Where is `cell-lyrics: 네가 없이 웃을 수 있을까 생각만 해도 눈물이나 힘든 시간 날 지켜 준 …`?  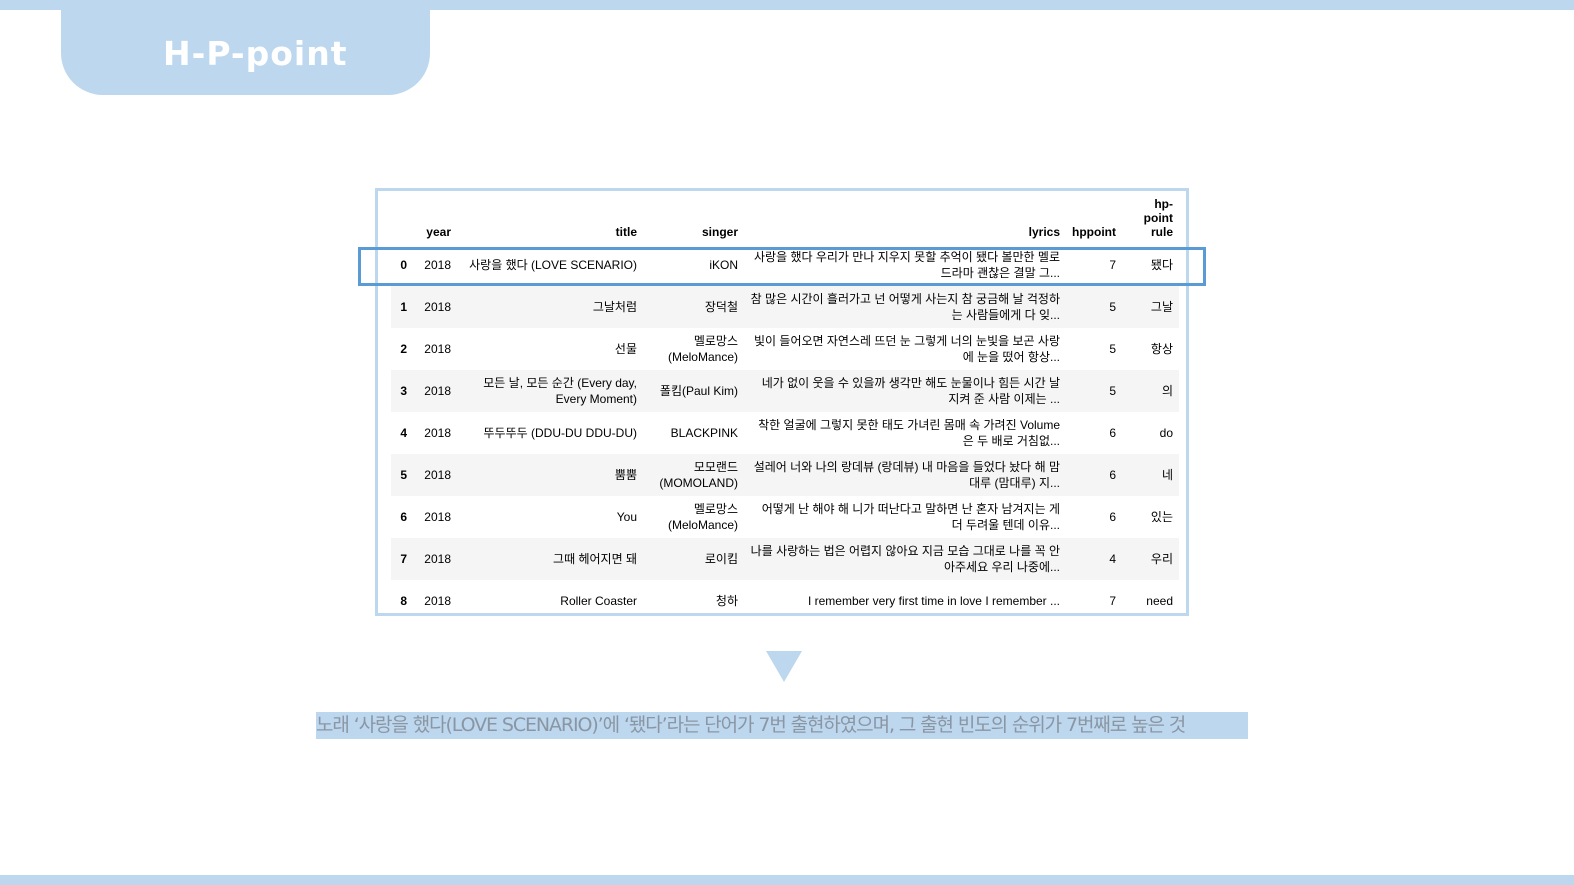
cell-lyrics: 네가 없이 웃을 수 있을까 생각만 해도 눈물이나 힘든 시간 날 지켜 준 … is located at coordinates (905, 391).